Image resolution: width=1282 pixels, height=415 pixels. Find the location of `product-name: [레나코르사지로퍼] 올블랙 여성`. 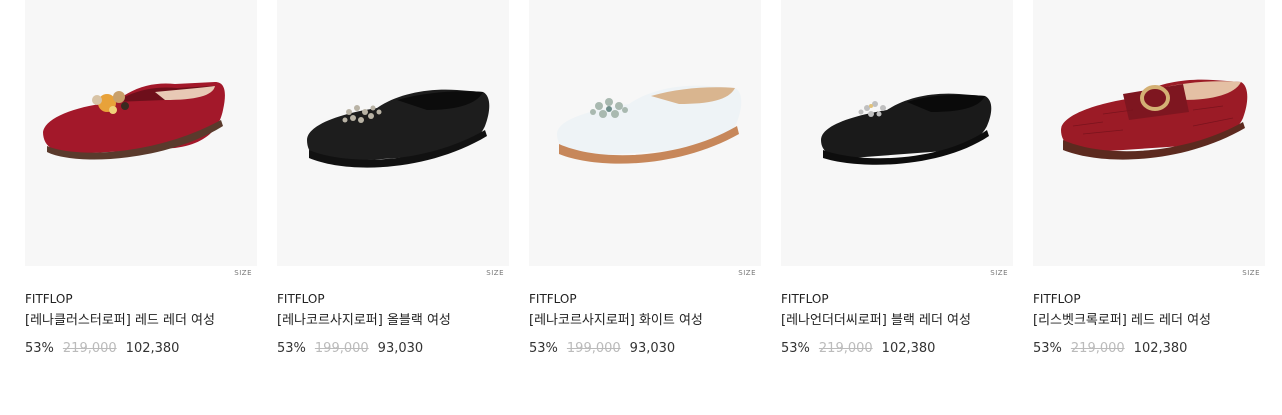

product-name: [레나코르사지로퍼] 올블랙 여성 is located at coordinates (377, 320).